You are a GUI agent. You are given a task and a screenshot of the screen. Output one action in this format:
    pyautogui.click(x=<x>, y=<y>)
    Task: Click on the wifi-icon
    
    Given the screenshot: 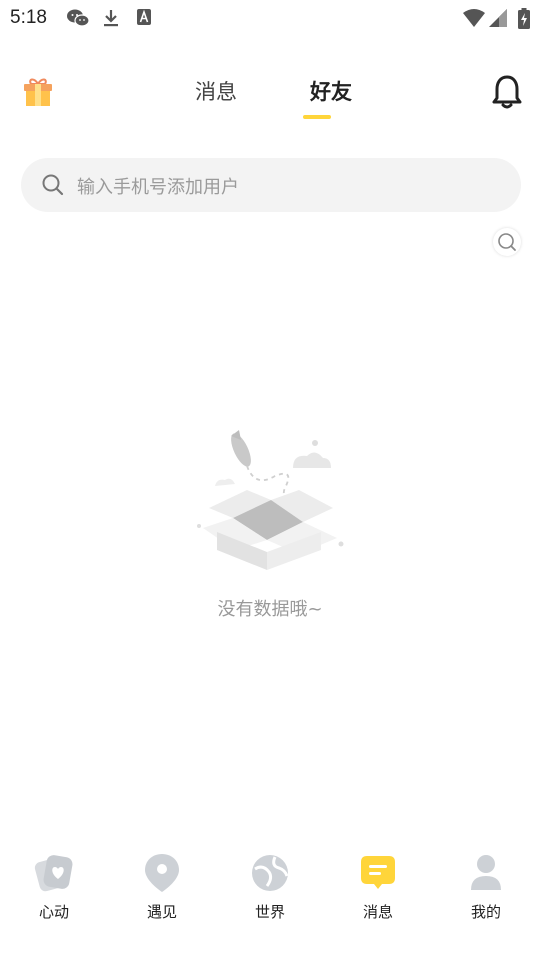 What is the action you would take?
    pyautogui.click(x=474, y=18)
    